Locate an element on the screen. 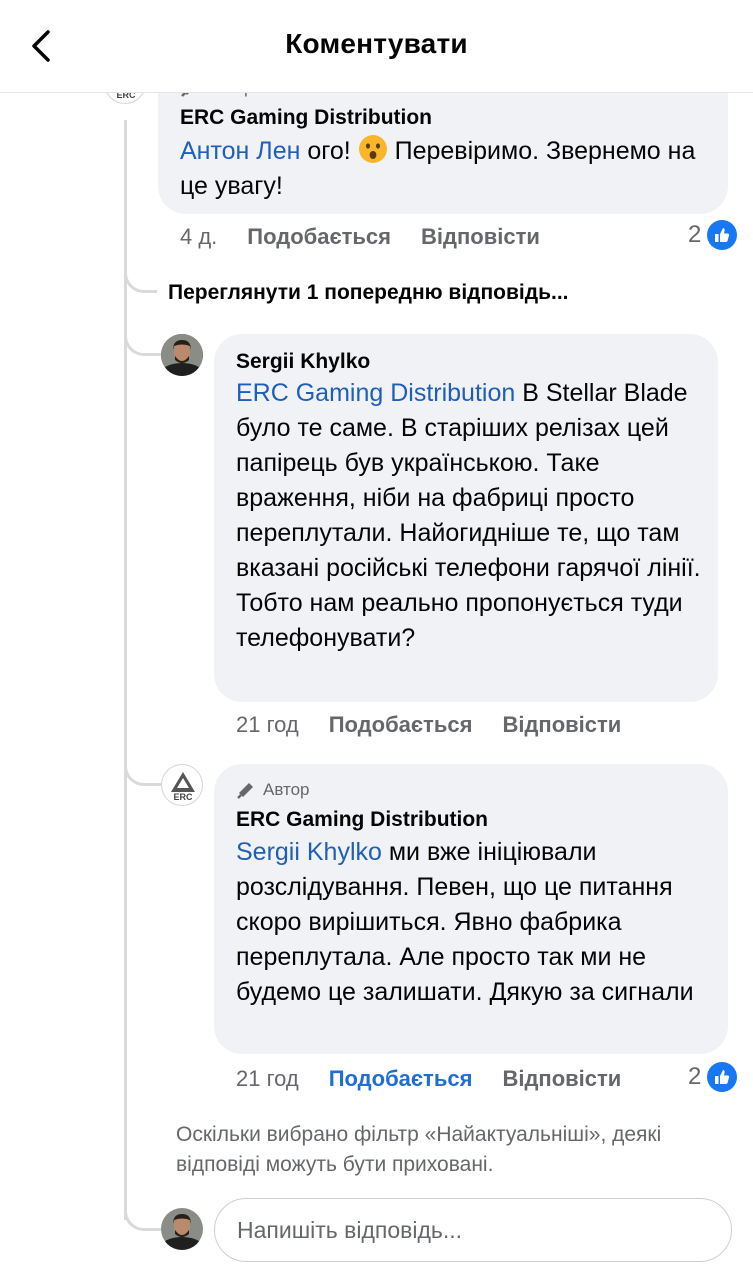  thread-line is located at coordinates (125, 670).